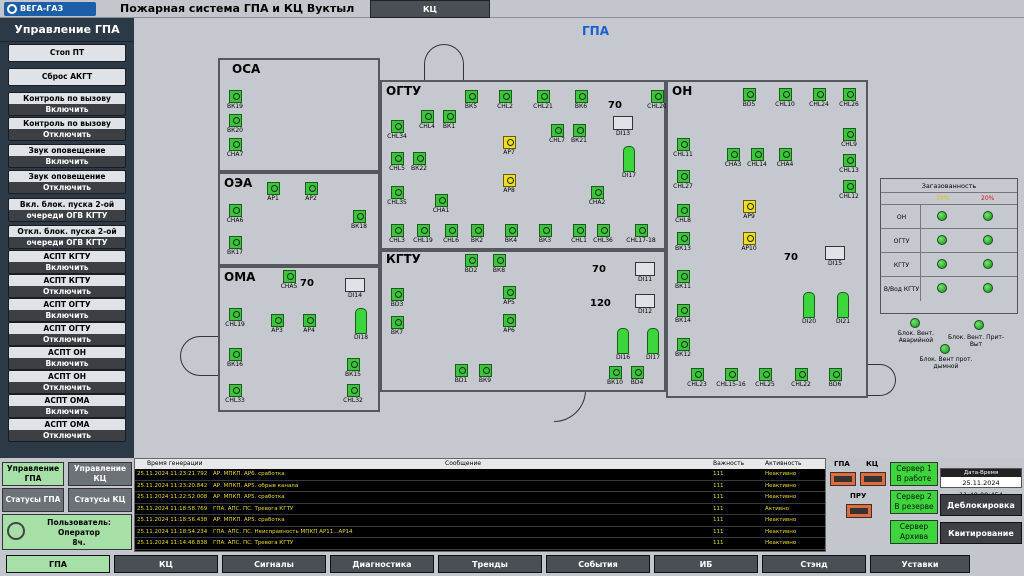 Image resolution: width=1024 pixels, height=576 pixels. Describe the element at coordinates (749, 98) in the screenshot. I see `sensor-bd5: BD5` at that location.